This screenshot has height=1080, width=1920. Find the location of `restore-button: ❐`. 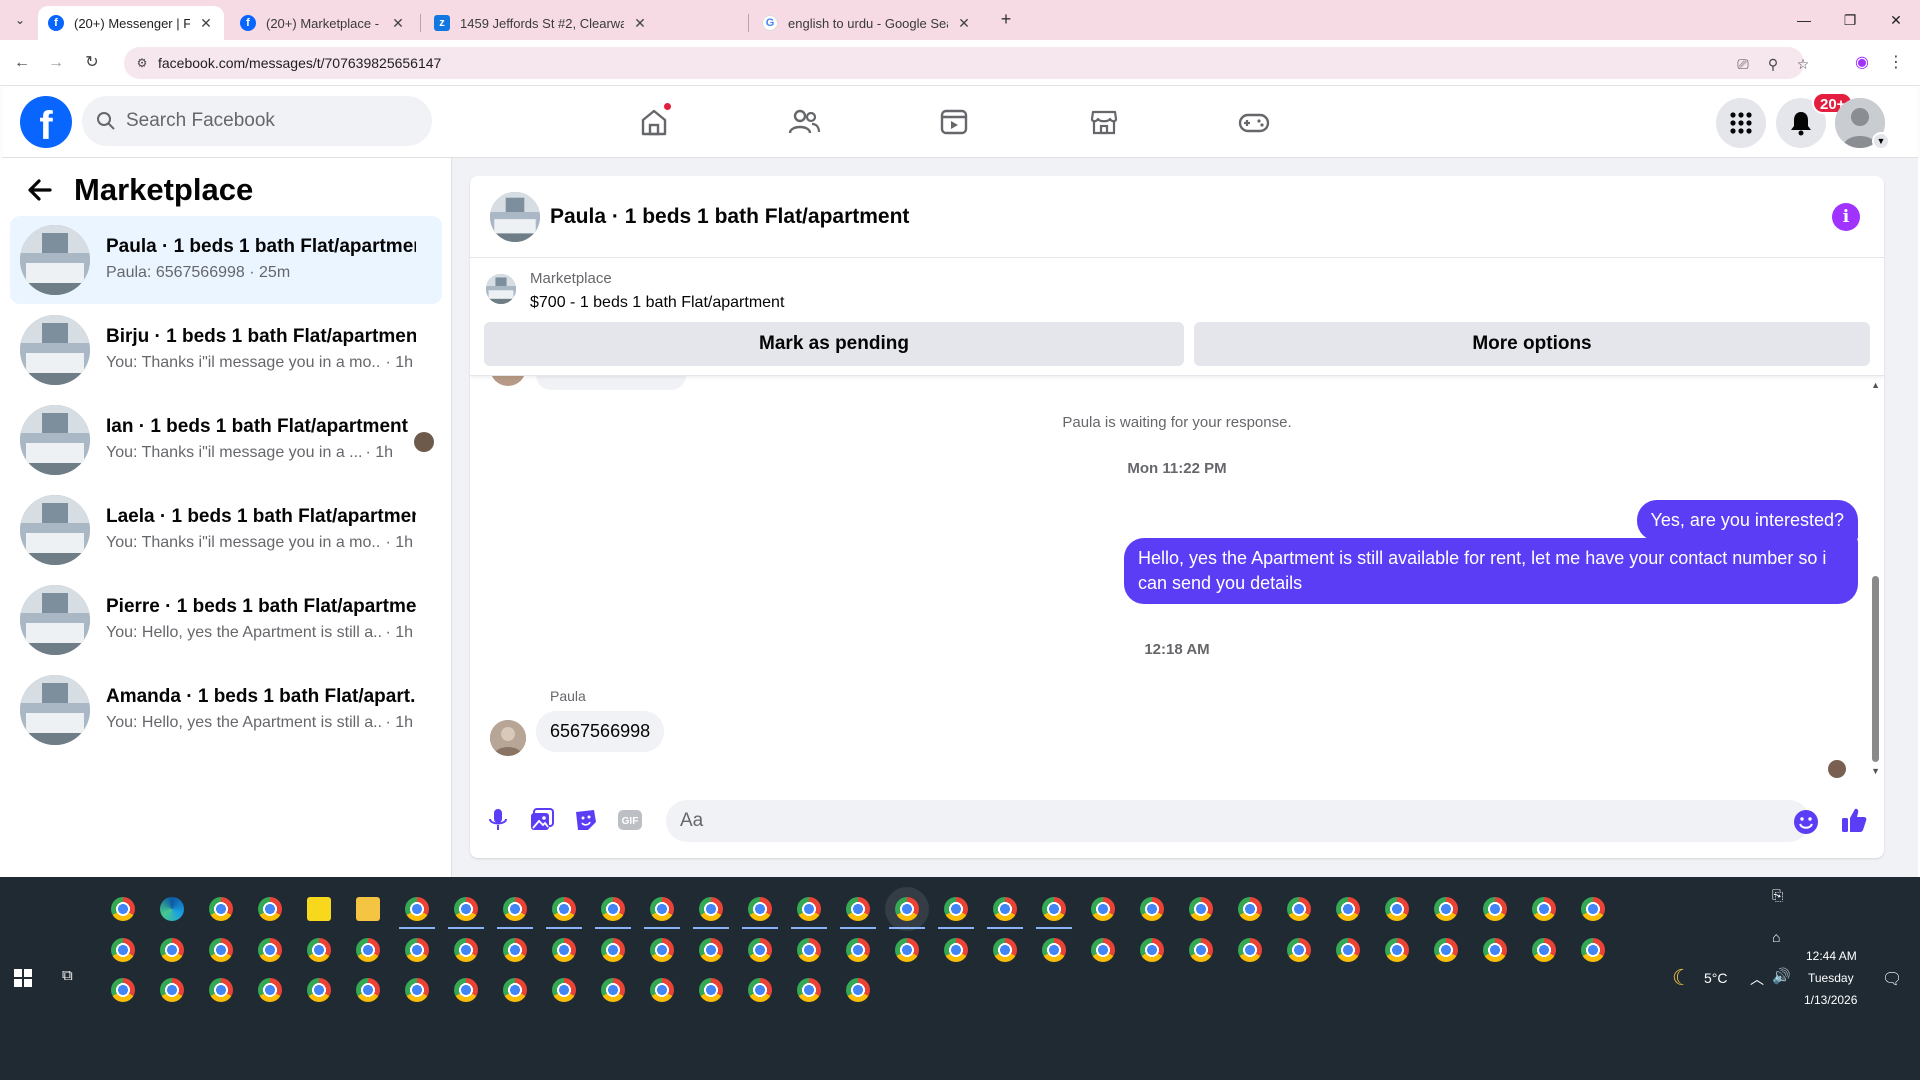

restore-button: ❐ is located at coordinates (1850, 20).